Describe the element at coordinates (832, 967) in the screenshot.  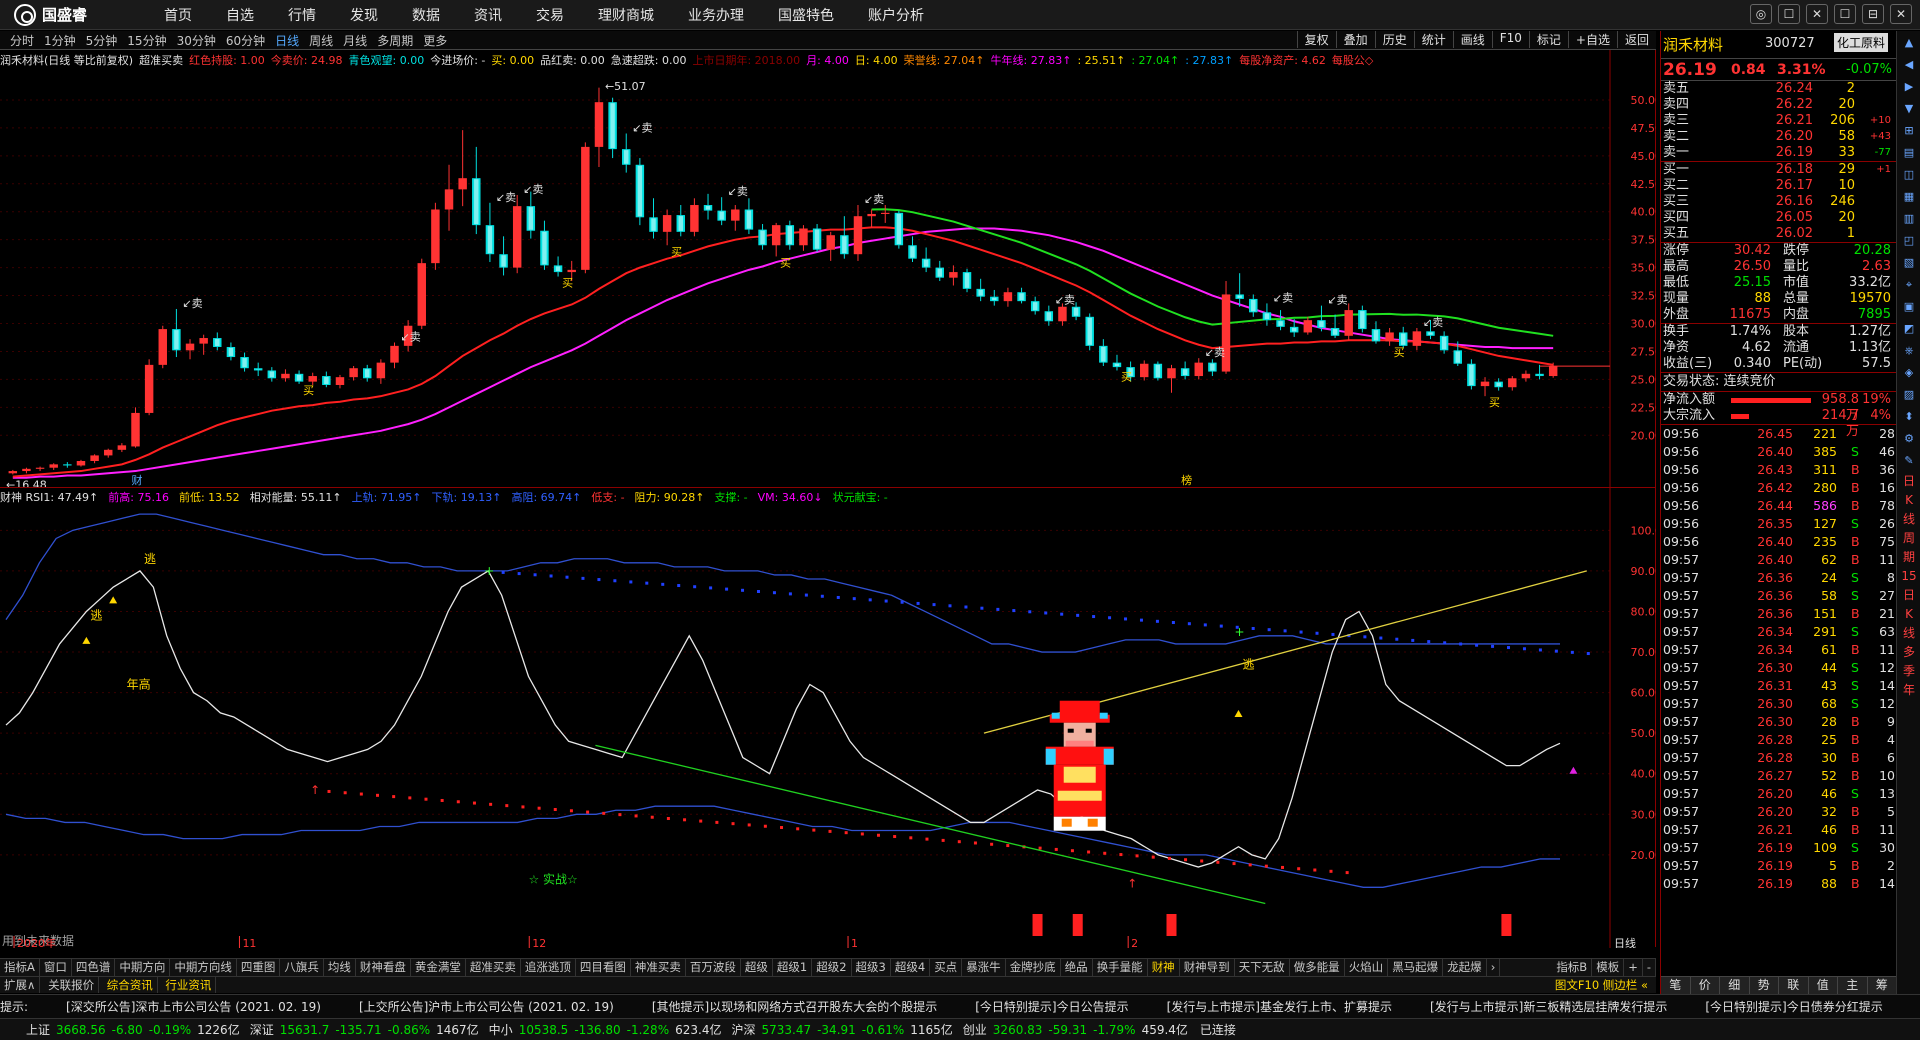
I see `indicator-tab: 超级2` at that location.